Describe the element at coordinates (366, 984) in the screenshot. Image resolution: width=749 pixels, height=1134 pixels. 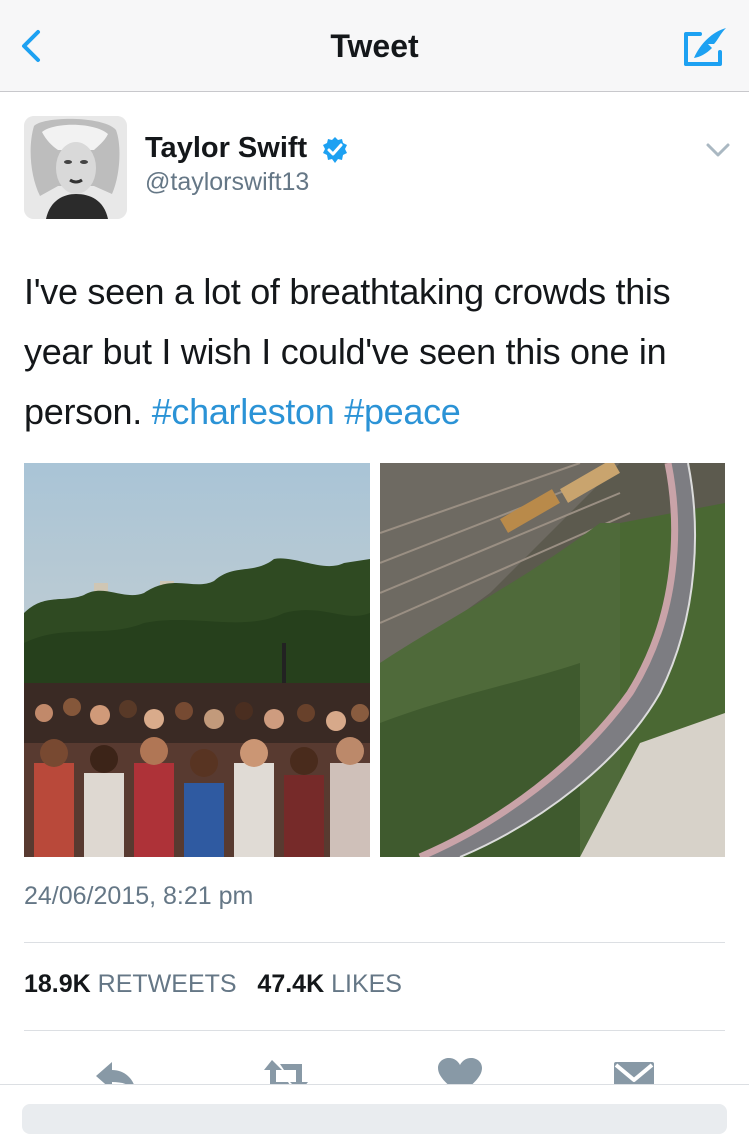
I see `likes-label: LIKES` at that location.